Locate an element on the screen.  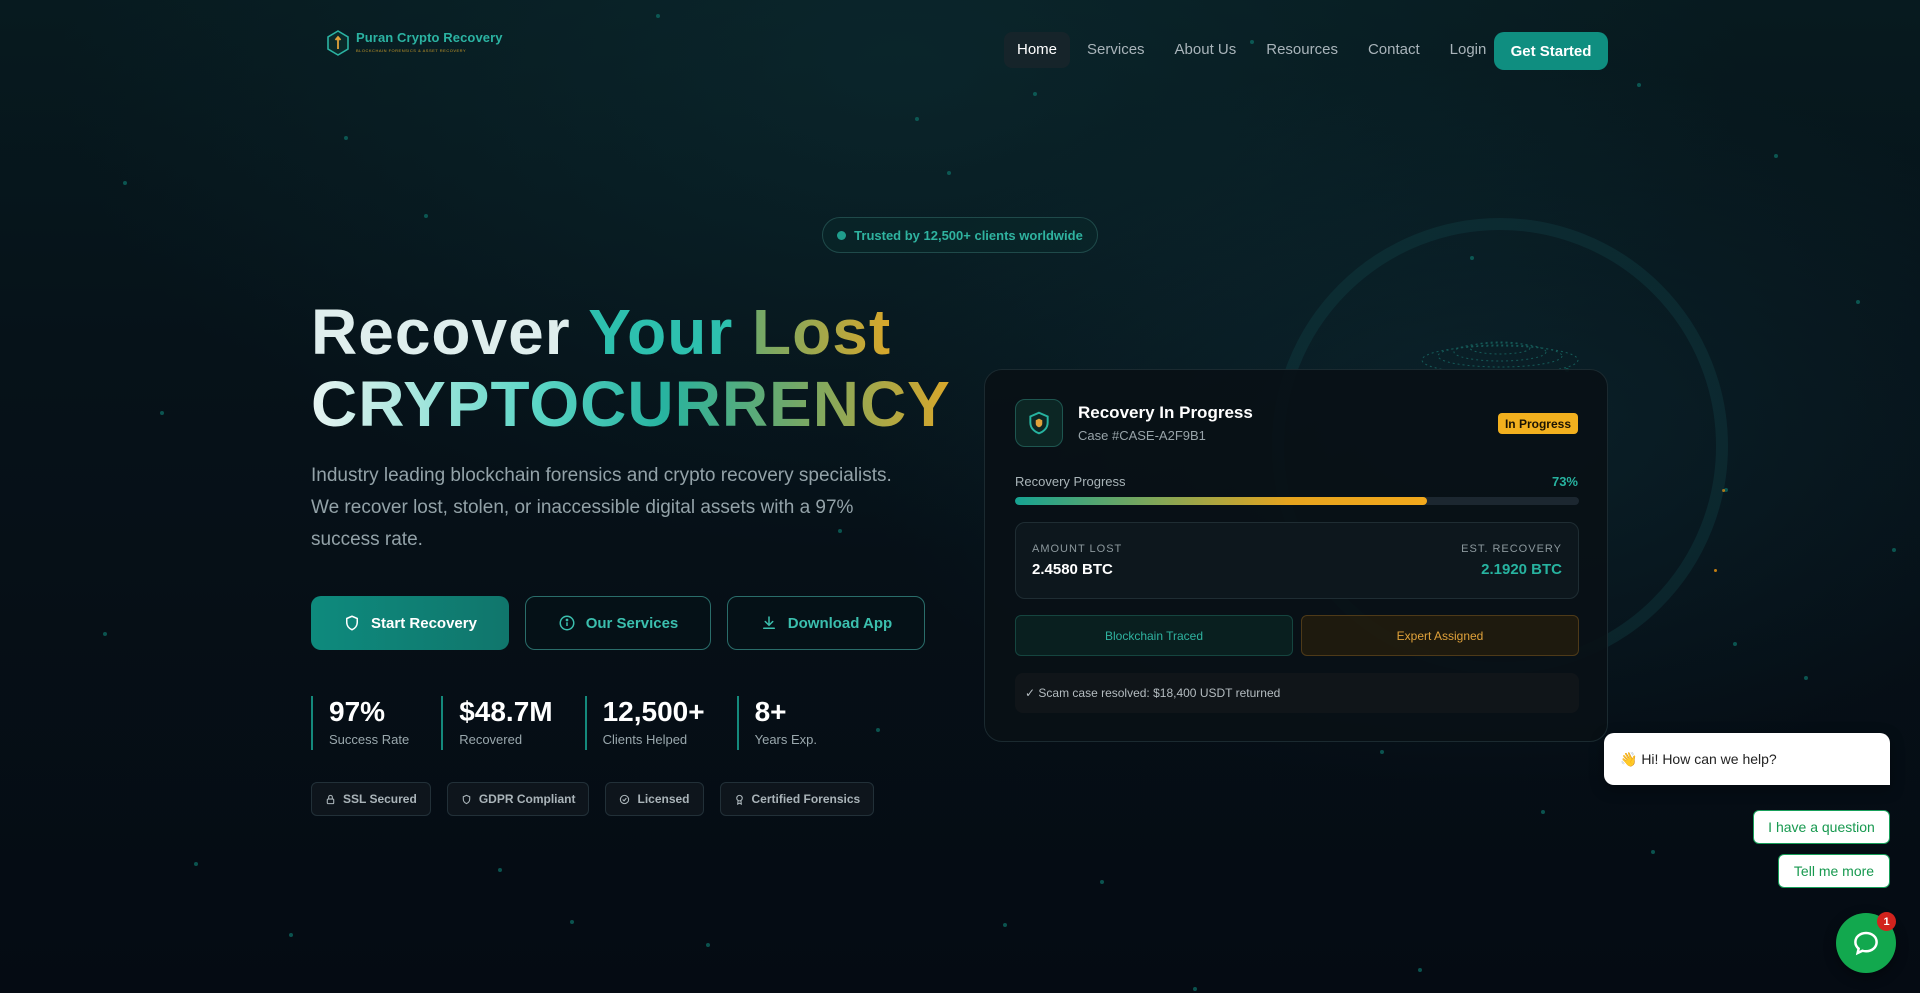
trust-dot-icon is located at coordinates (842, 235).